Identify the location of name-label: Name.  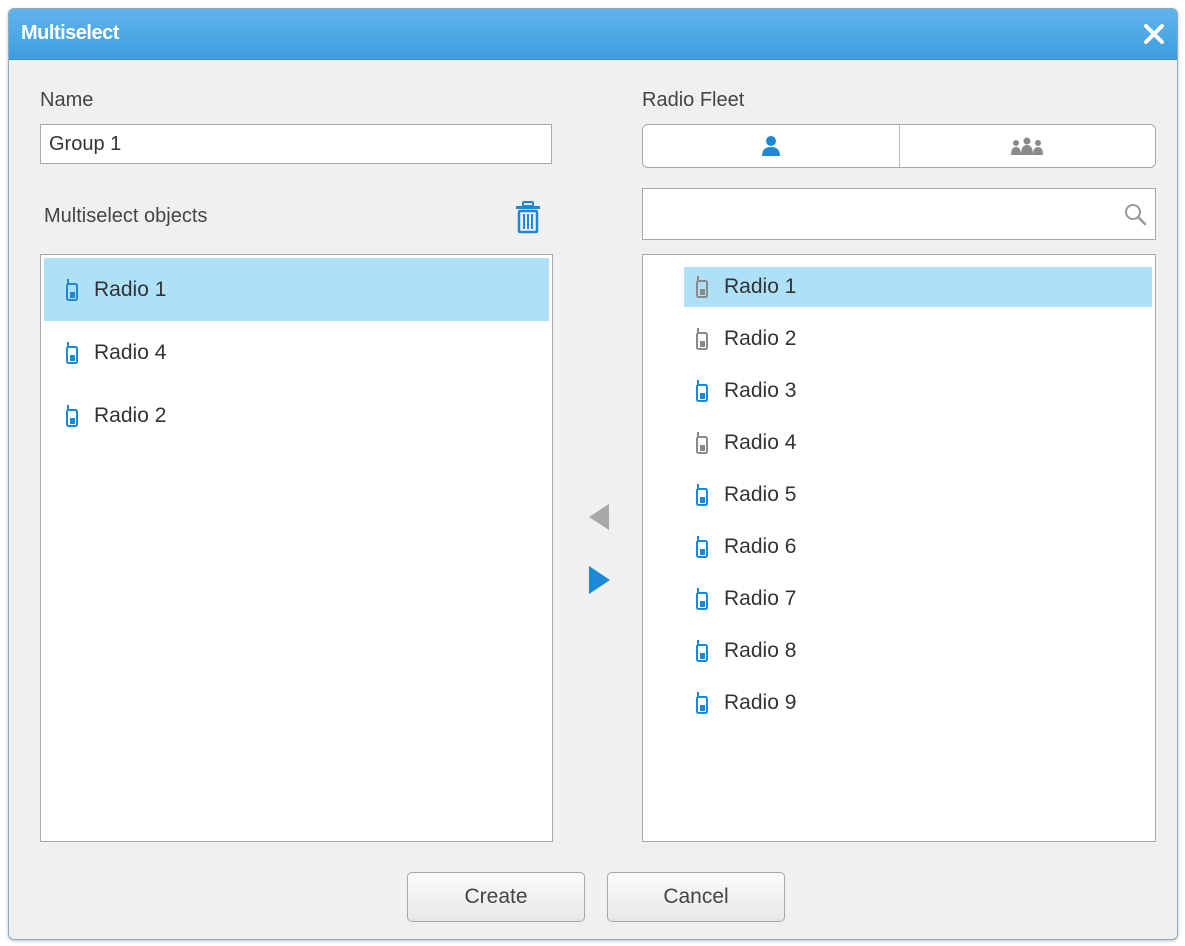
(67, 100).